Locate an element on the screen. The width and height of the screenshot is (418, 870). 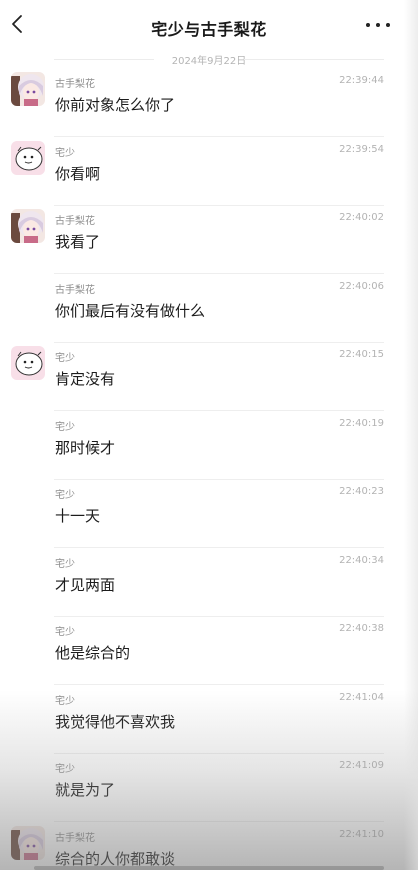
bottom-bar is located at coordinates (209, 868).